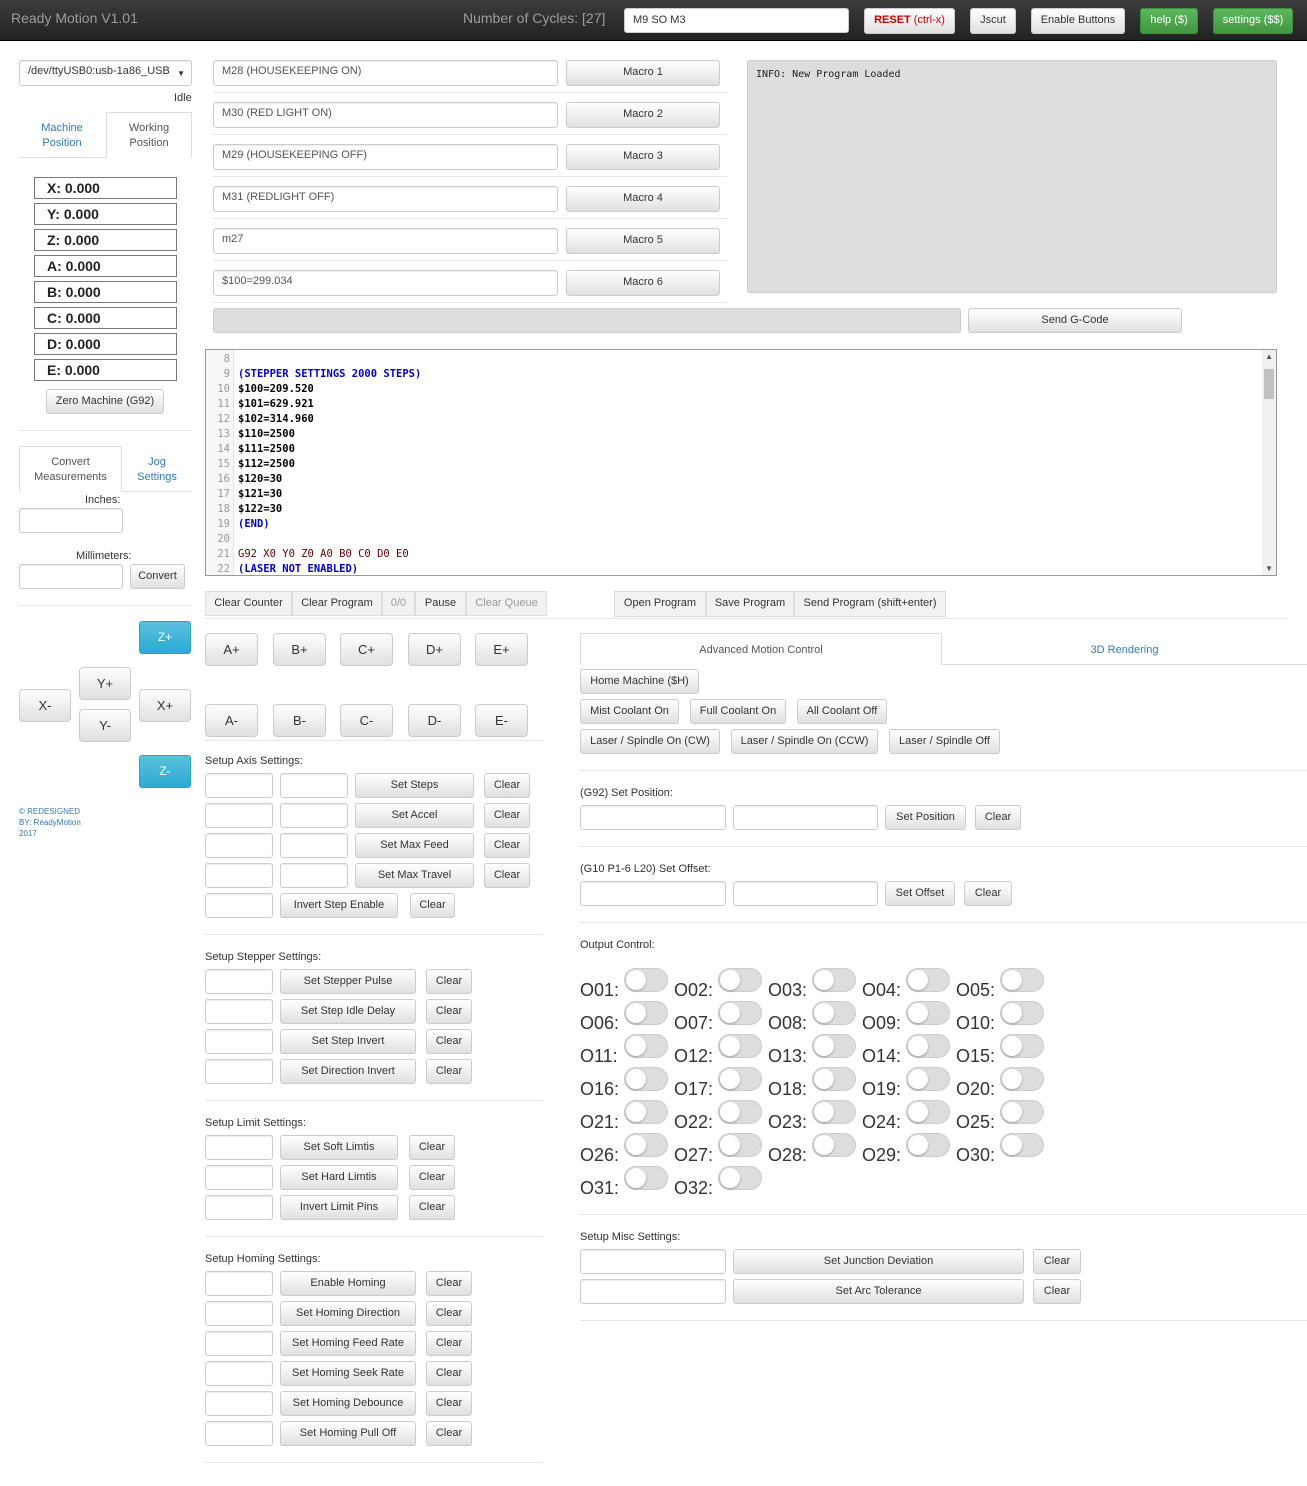 The height and width of the screenshot is (1486, 1307). Describe the element at coordinates (105, 401) in the screenshot. I see `zero-machine-button: Zero Machine (G92)` at that location.